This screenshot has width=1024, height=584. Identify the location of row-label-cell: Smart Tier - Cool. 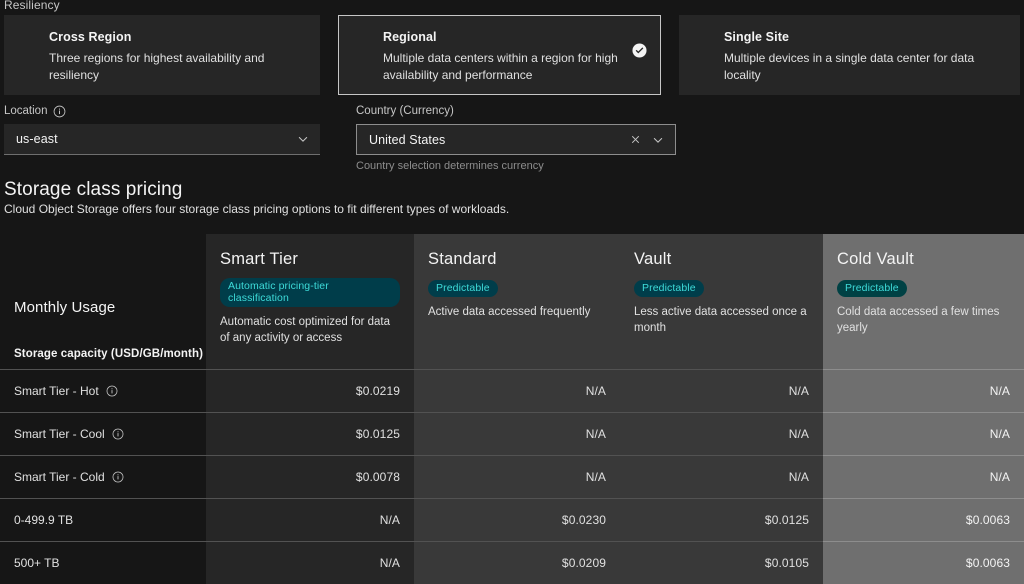
(103, 433).